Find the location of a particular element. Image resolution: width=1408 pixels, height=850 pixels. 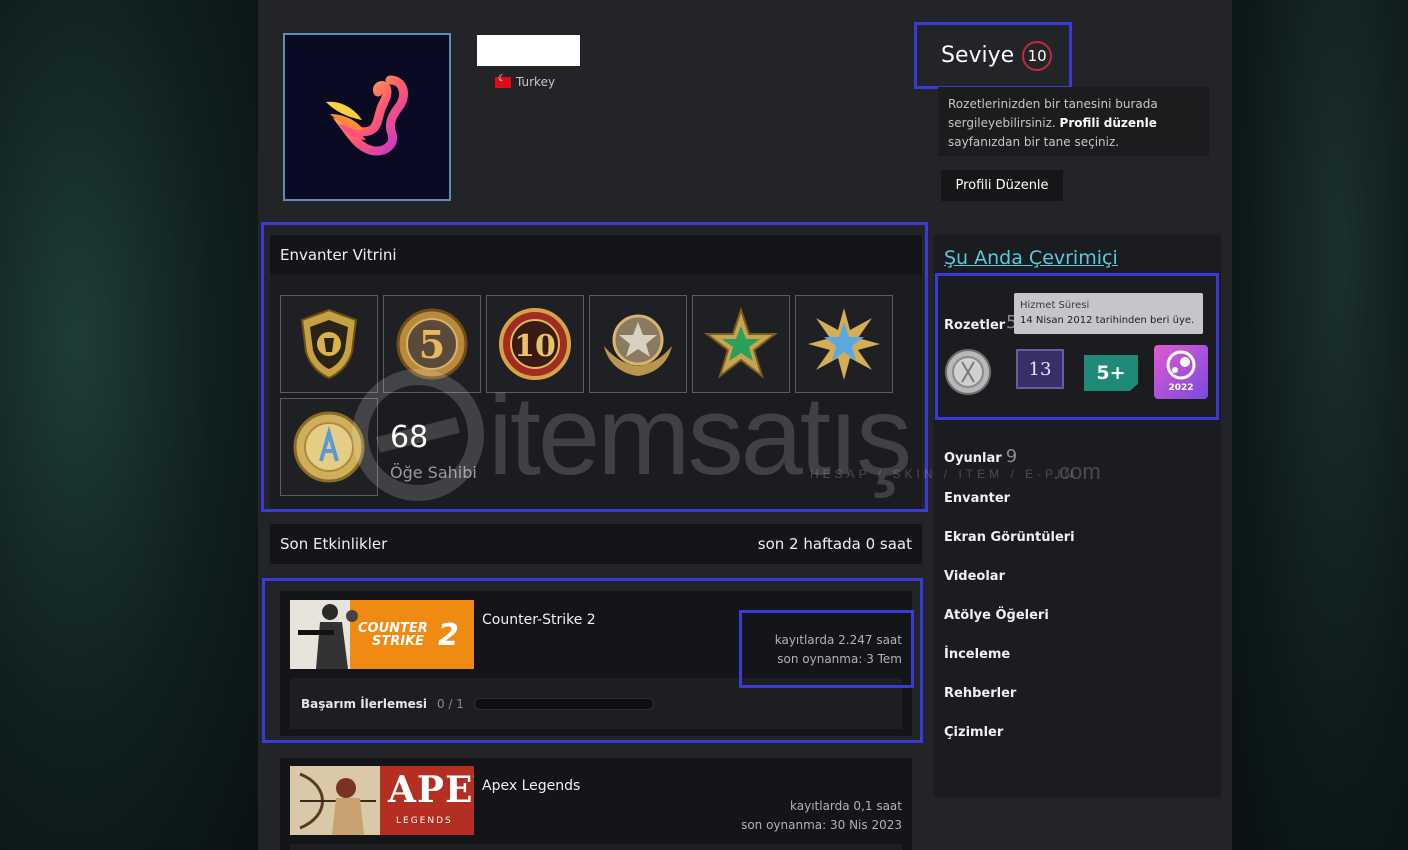

sidebar-item-games: Oyunlar 9 is located at coordinates (980, 456).